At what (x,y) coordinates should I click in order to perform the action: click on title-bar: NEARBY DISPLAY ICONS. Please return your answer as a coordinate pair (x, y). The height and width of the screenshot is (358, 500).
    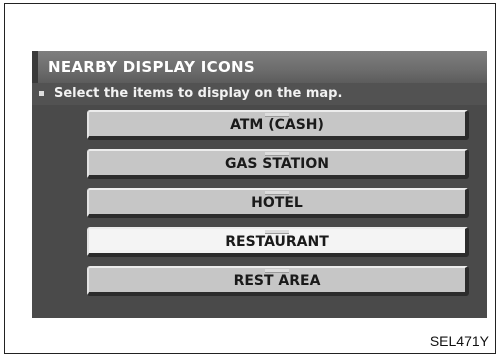
    Looking at the image, I should click on (259, 67).